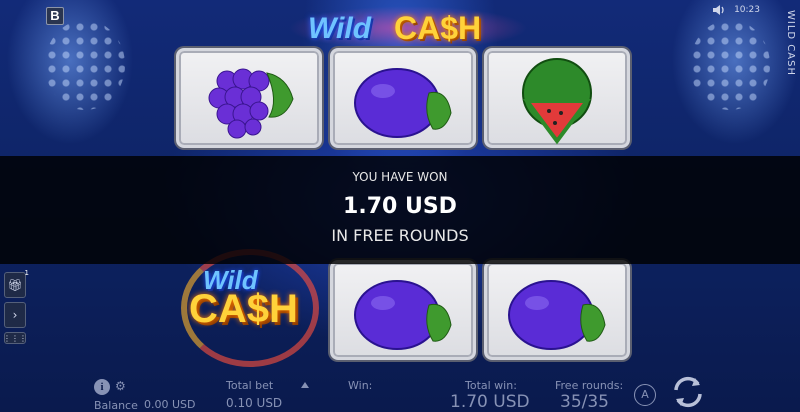  I want to click on title-wild-text: Wild, so click(340, 28).